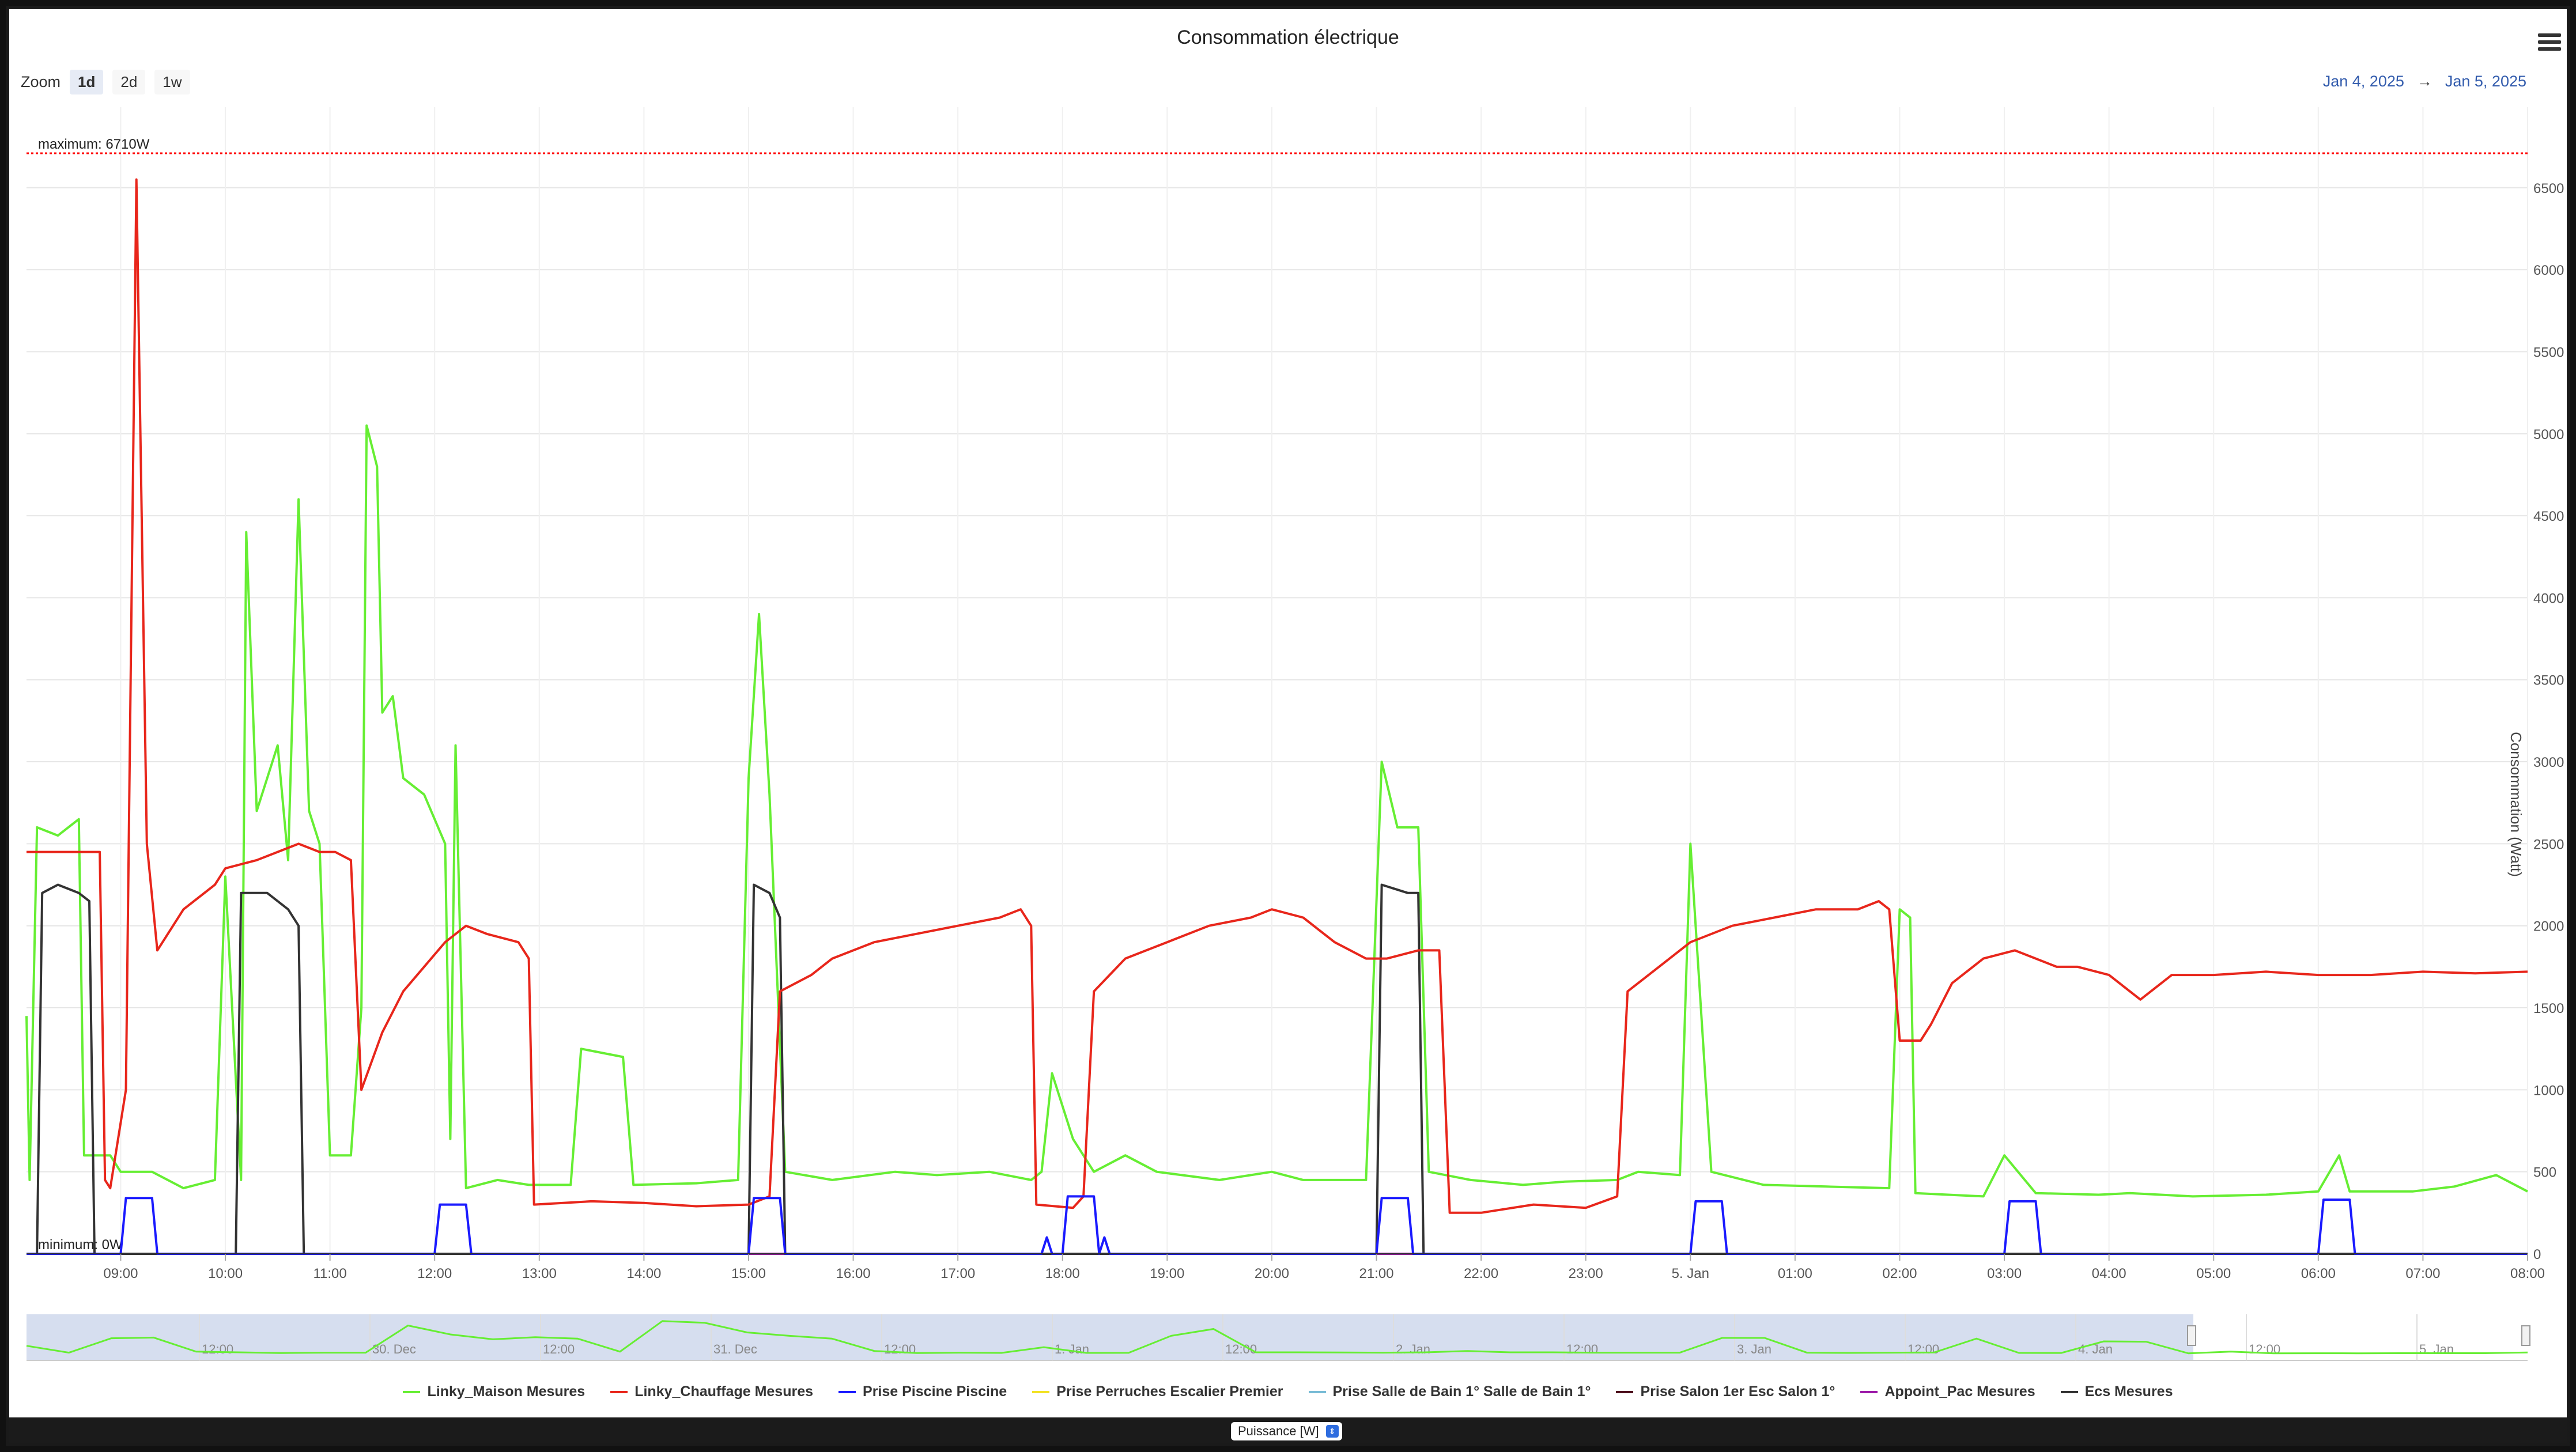  I want to click on x-tick-label: 11:00, so click(329, 1273).